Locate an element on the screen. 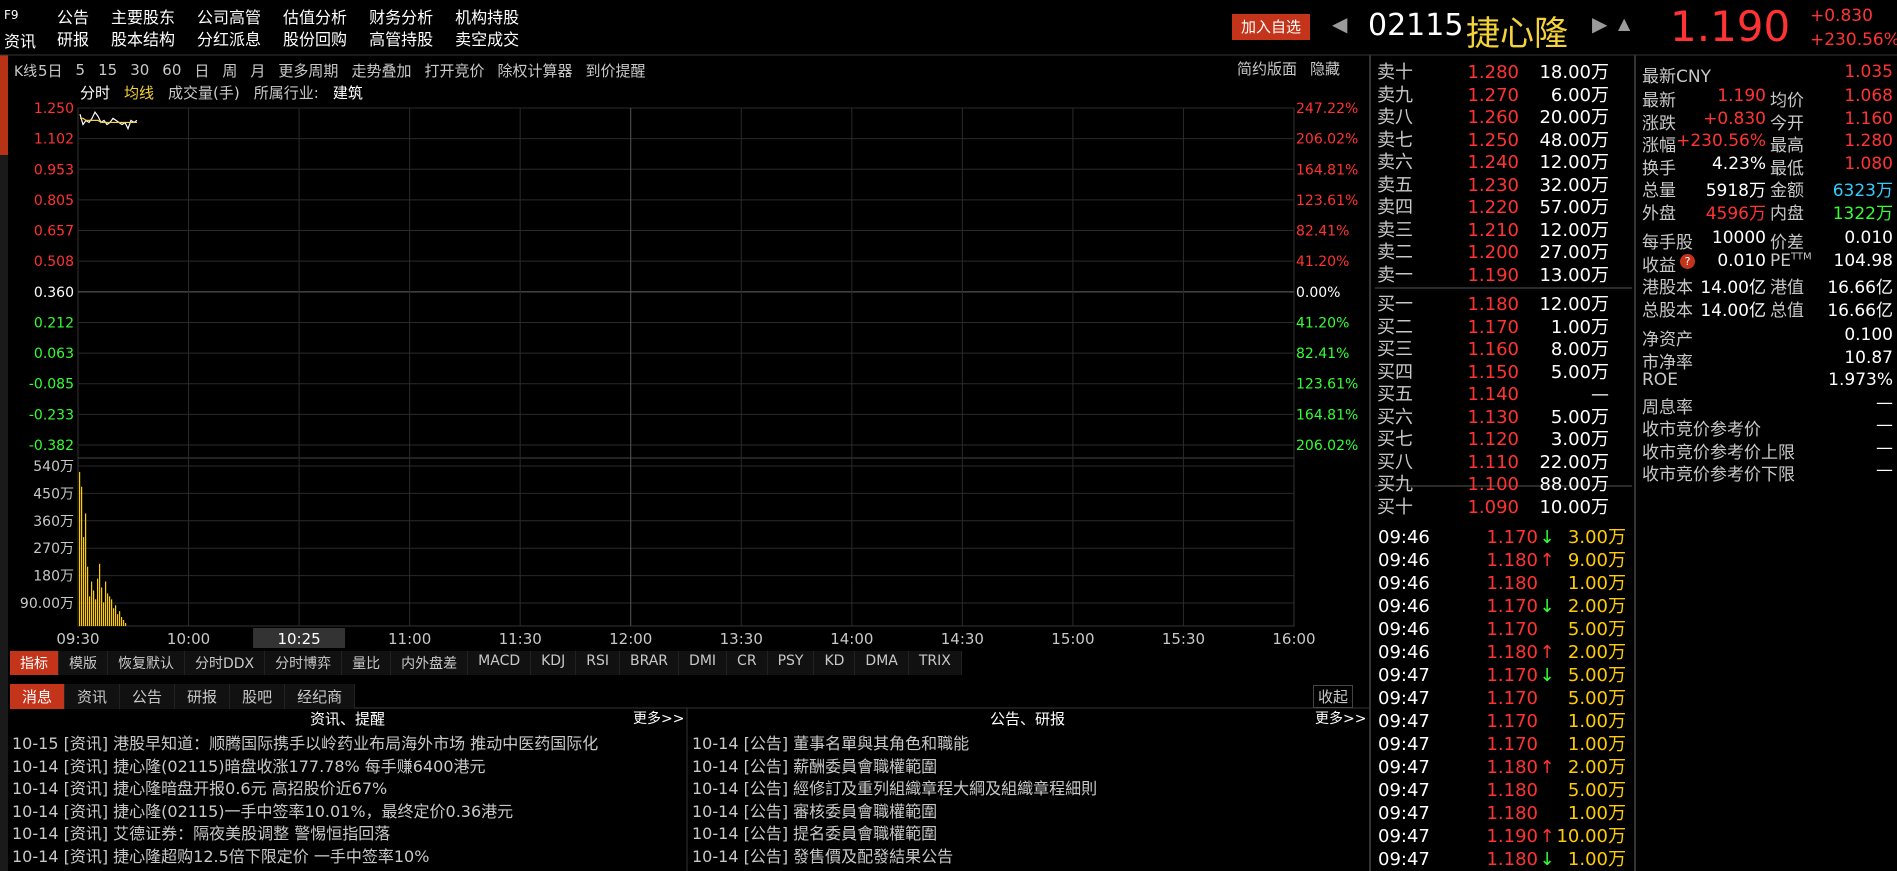 This screenshot has width=1897, height=871. message-tab-0: 消息 is located at coordinates (38, 696).